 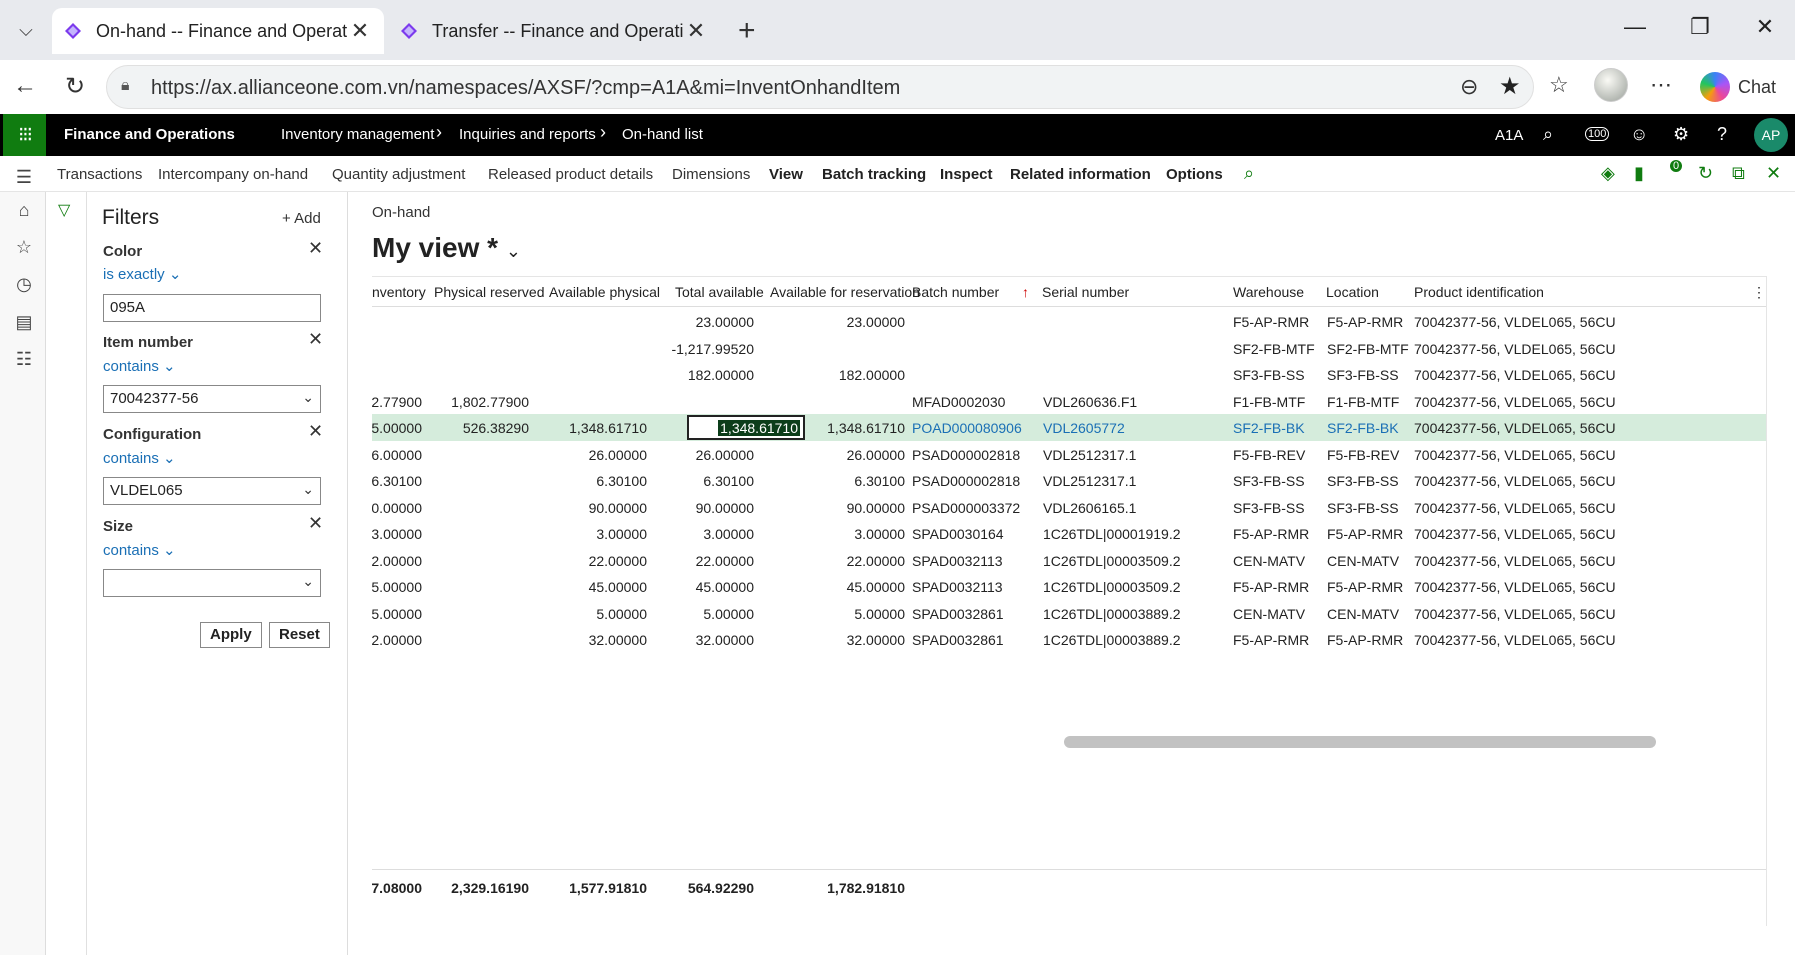 I want to click on breadcrumb-onhand-list: On-hand list, so click(x=662, y=134).